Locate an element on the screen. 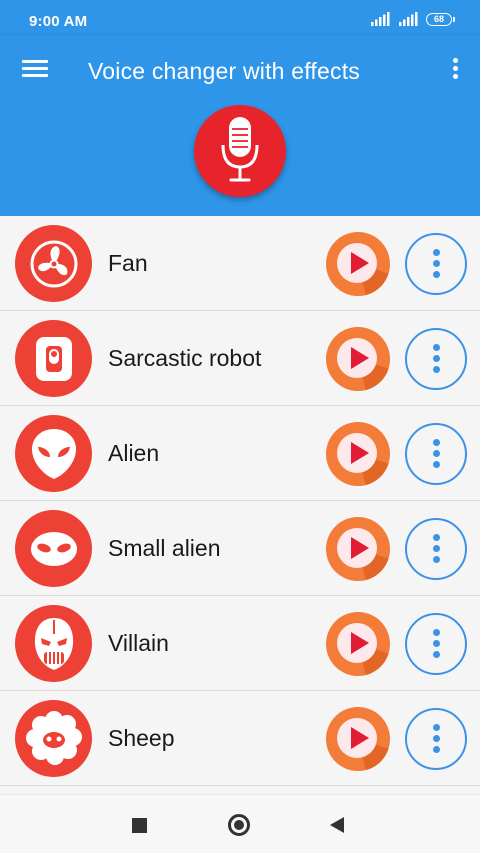 This screenshot has width=480, height=853. system-nav-bar is located at coordinates (240, 823).